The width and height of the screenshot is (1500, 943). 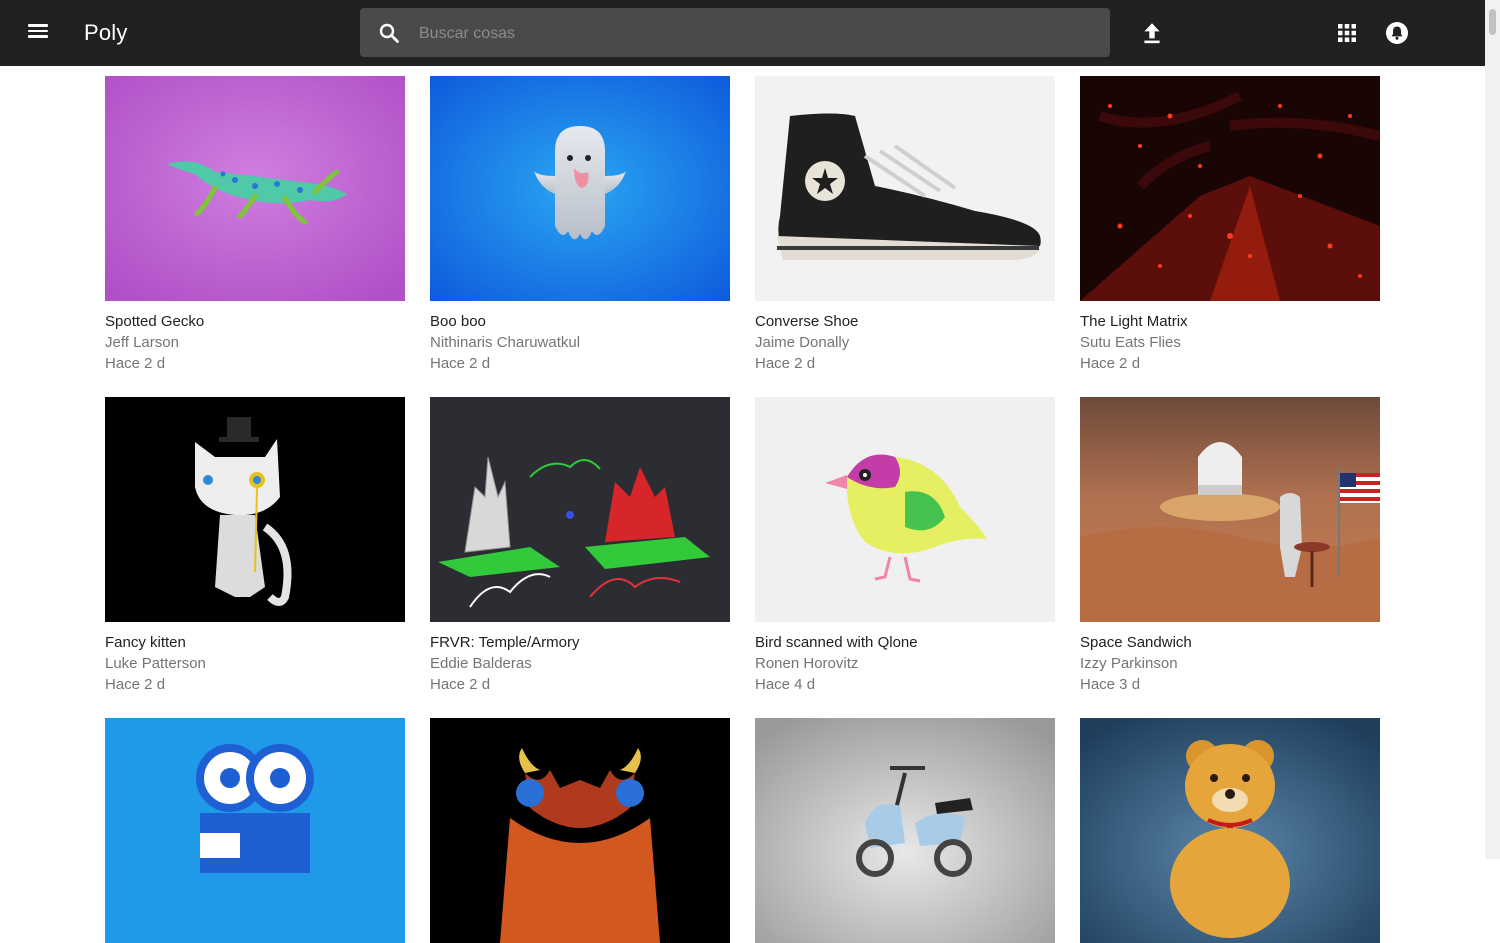 What do you see at coordinates (255, 642) in the screenshot?
I see `asset-title: Fancy kitten` at bounding box center [255, 642].